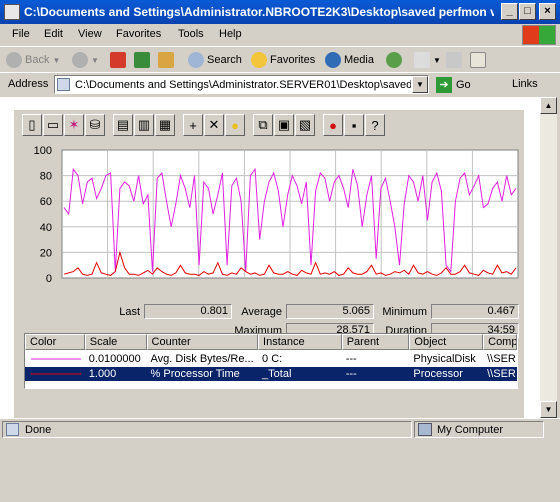 Image resolution: width=560 pixels, height=502 pixels. What do you see at coordinates (446, 342) in the screenshot?
I see `column-object: Object` at bounding box center [446, 342].